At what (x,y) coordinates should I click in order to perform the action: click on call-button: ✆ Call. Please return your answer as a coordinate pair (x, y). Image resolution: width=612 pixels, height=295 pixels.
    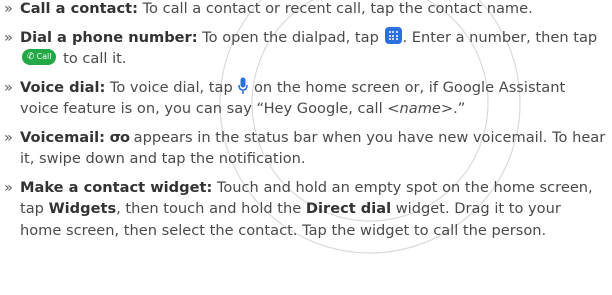
    Looking at the image, I should click on (39, 57).